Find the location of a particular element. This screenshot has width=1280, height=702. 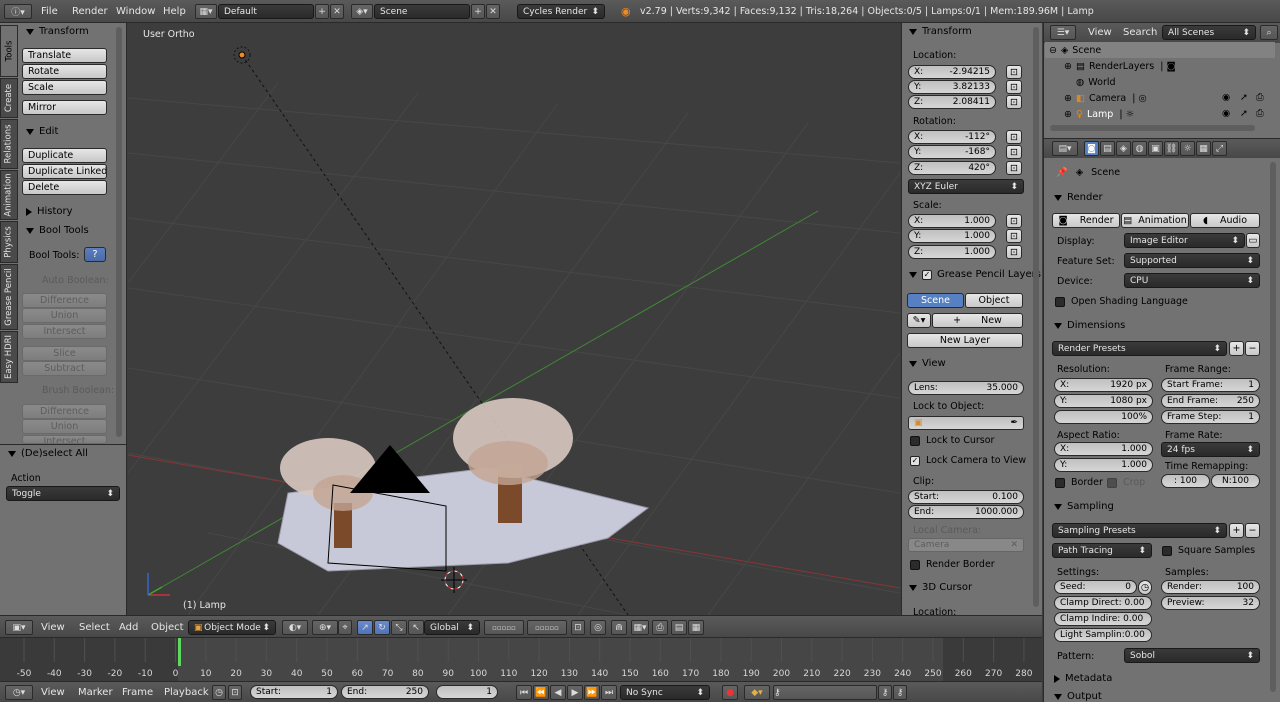

pattern-dropdown: Sobol ⬍ is located at coordinates (1192, 655).